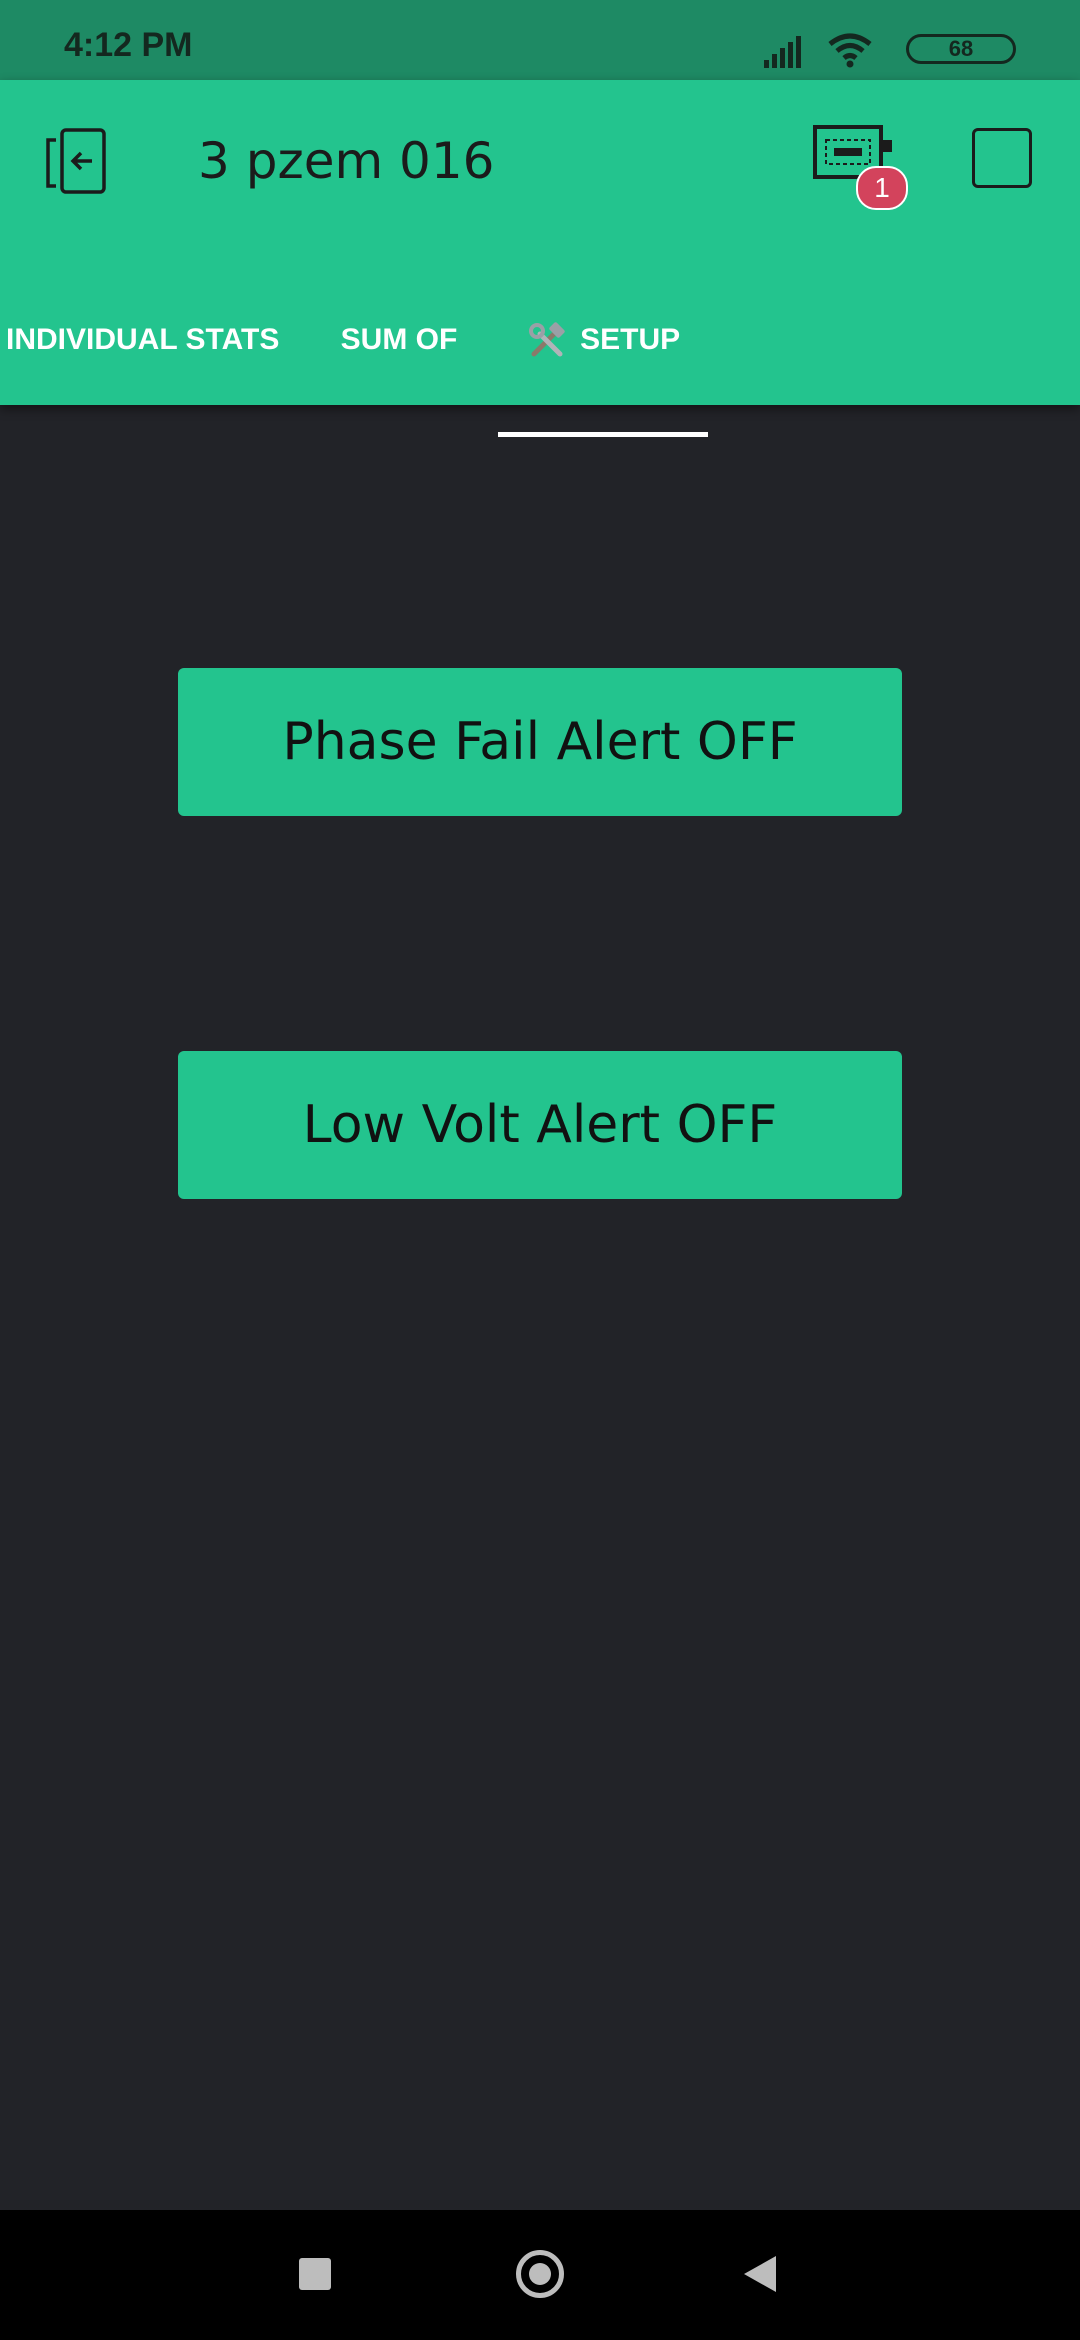 This screenshot has height=2340, width=1080. Describe the element at coordinates (1002, 158) in the screenshot. I see `fullscreen-button` at that location.